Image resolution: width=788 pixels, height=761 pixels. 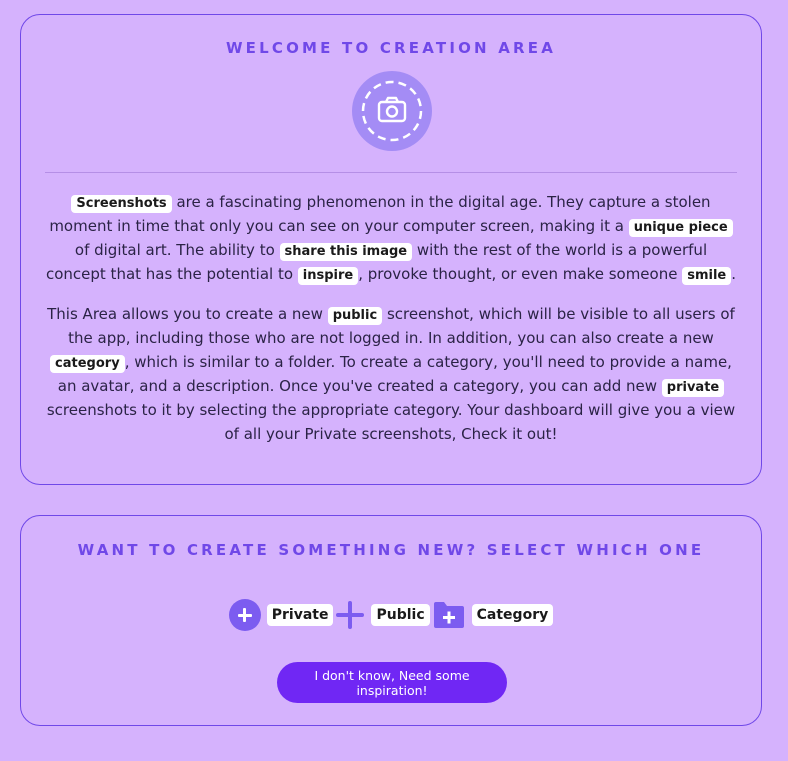 What do you see at coordinates (400, 615) in the screenshot?
I see `public-label: Public` at bounding box center [400, 615].